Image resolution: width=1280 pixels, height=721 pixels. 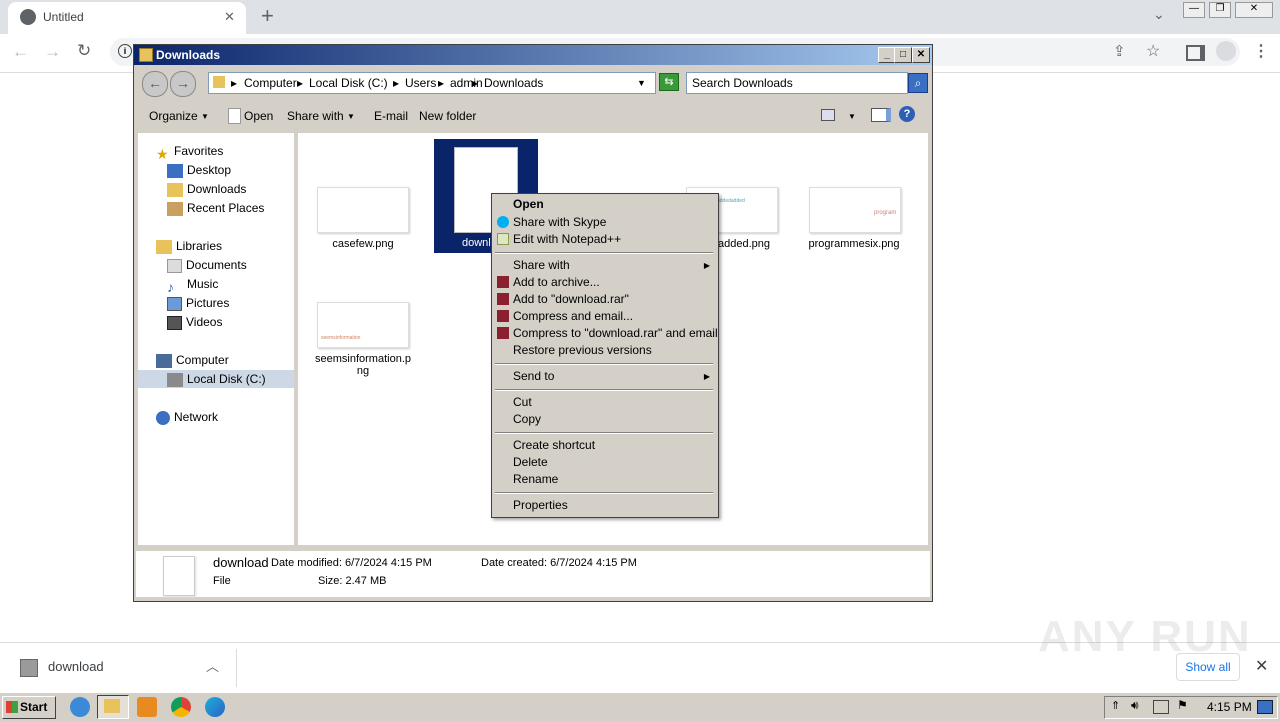 What do you see at coordinates (641, 83) in the screenshot?
I see `dropdown-icon: ▼` at bounding box center [641, 83].